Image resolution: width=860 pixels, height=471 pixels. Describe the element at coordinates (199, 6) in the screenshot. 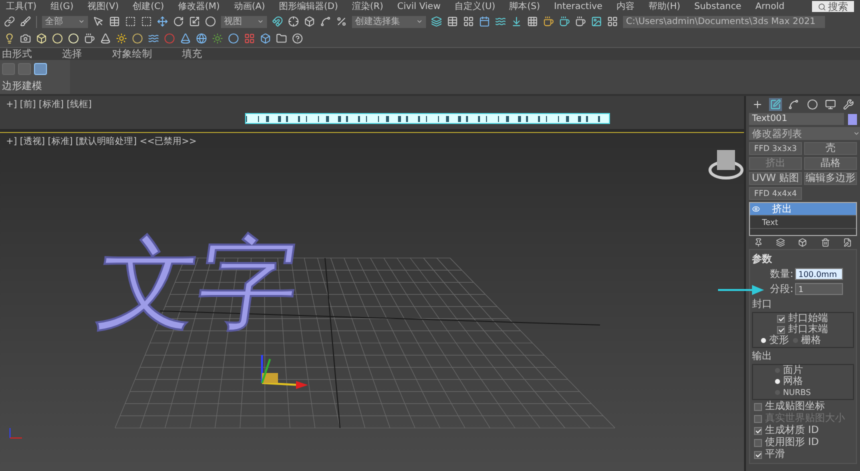

I see `menu-item: 修改器(M)` at that location.